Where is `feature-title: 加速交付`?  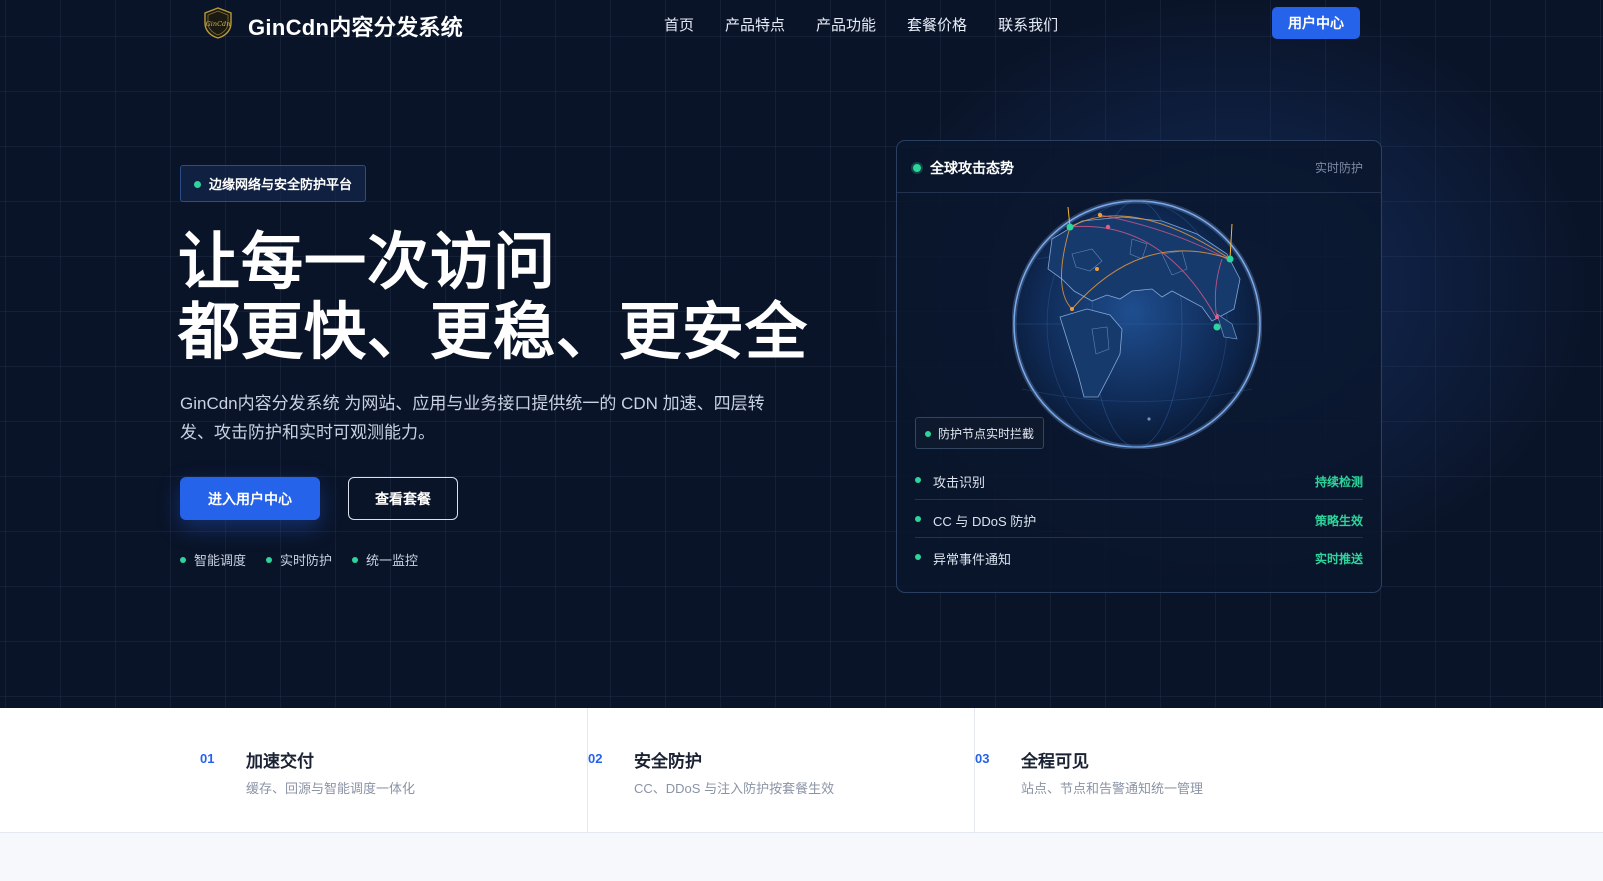
feature-title: 加速交付 is located at coordinates (280, 761).